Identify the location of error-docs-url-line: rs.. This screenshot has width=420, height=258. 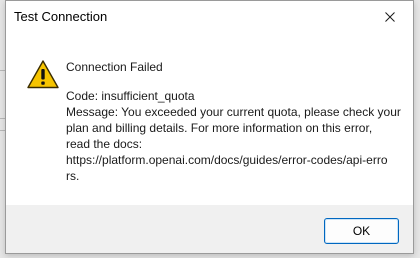
(73, 176).